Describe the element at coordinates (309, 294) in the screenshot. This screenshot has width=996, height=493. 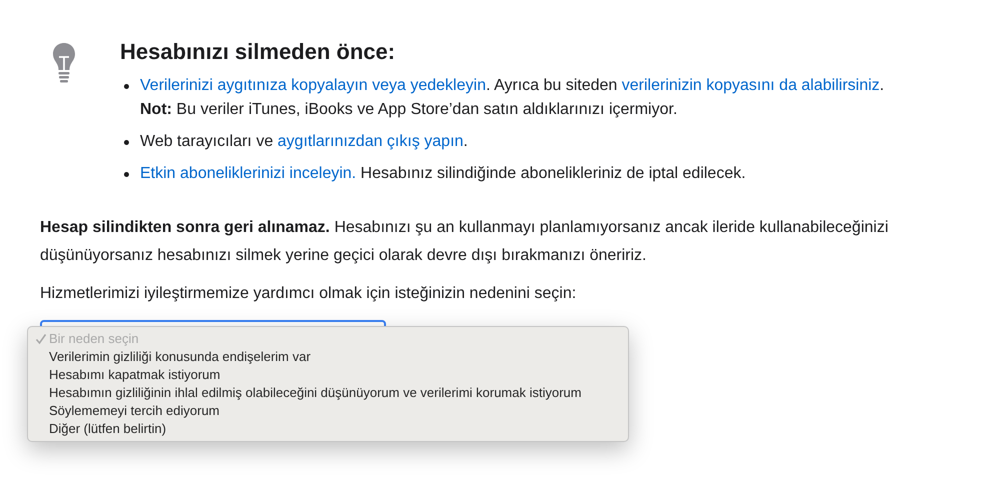
I see `prompt-text: Hizmetlerimizi iyileştirmemize yardımcı olmak için isteğinizin nedenini seçin:` at that location.